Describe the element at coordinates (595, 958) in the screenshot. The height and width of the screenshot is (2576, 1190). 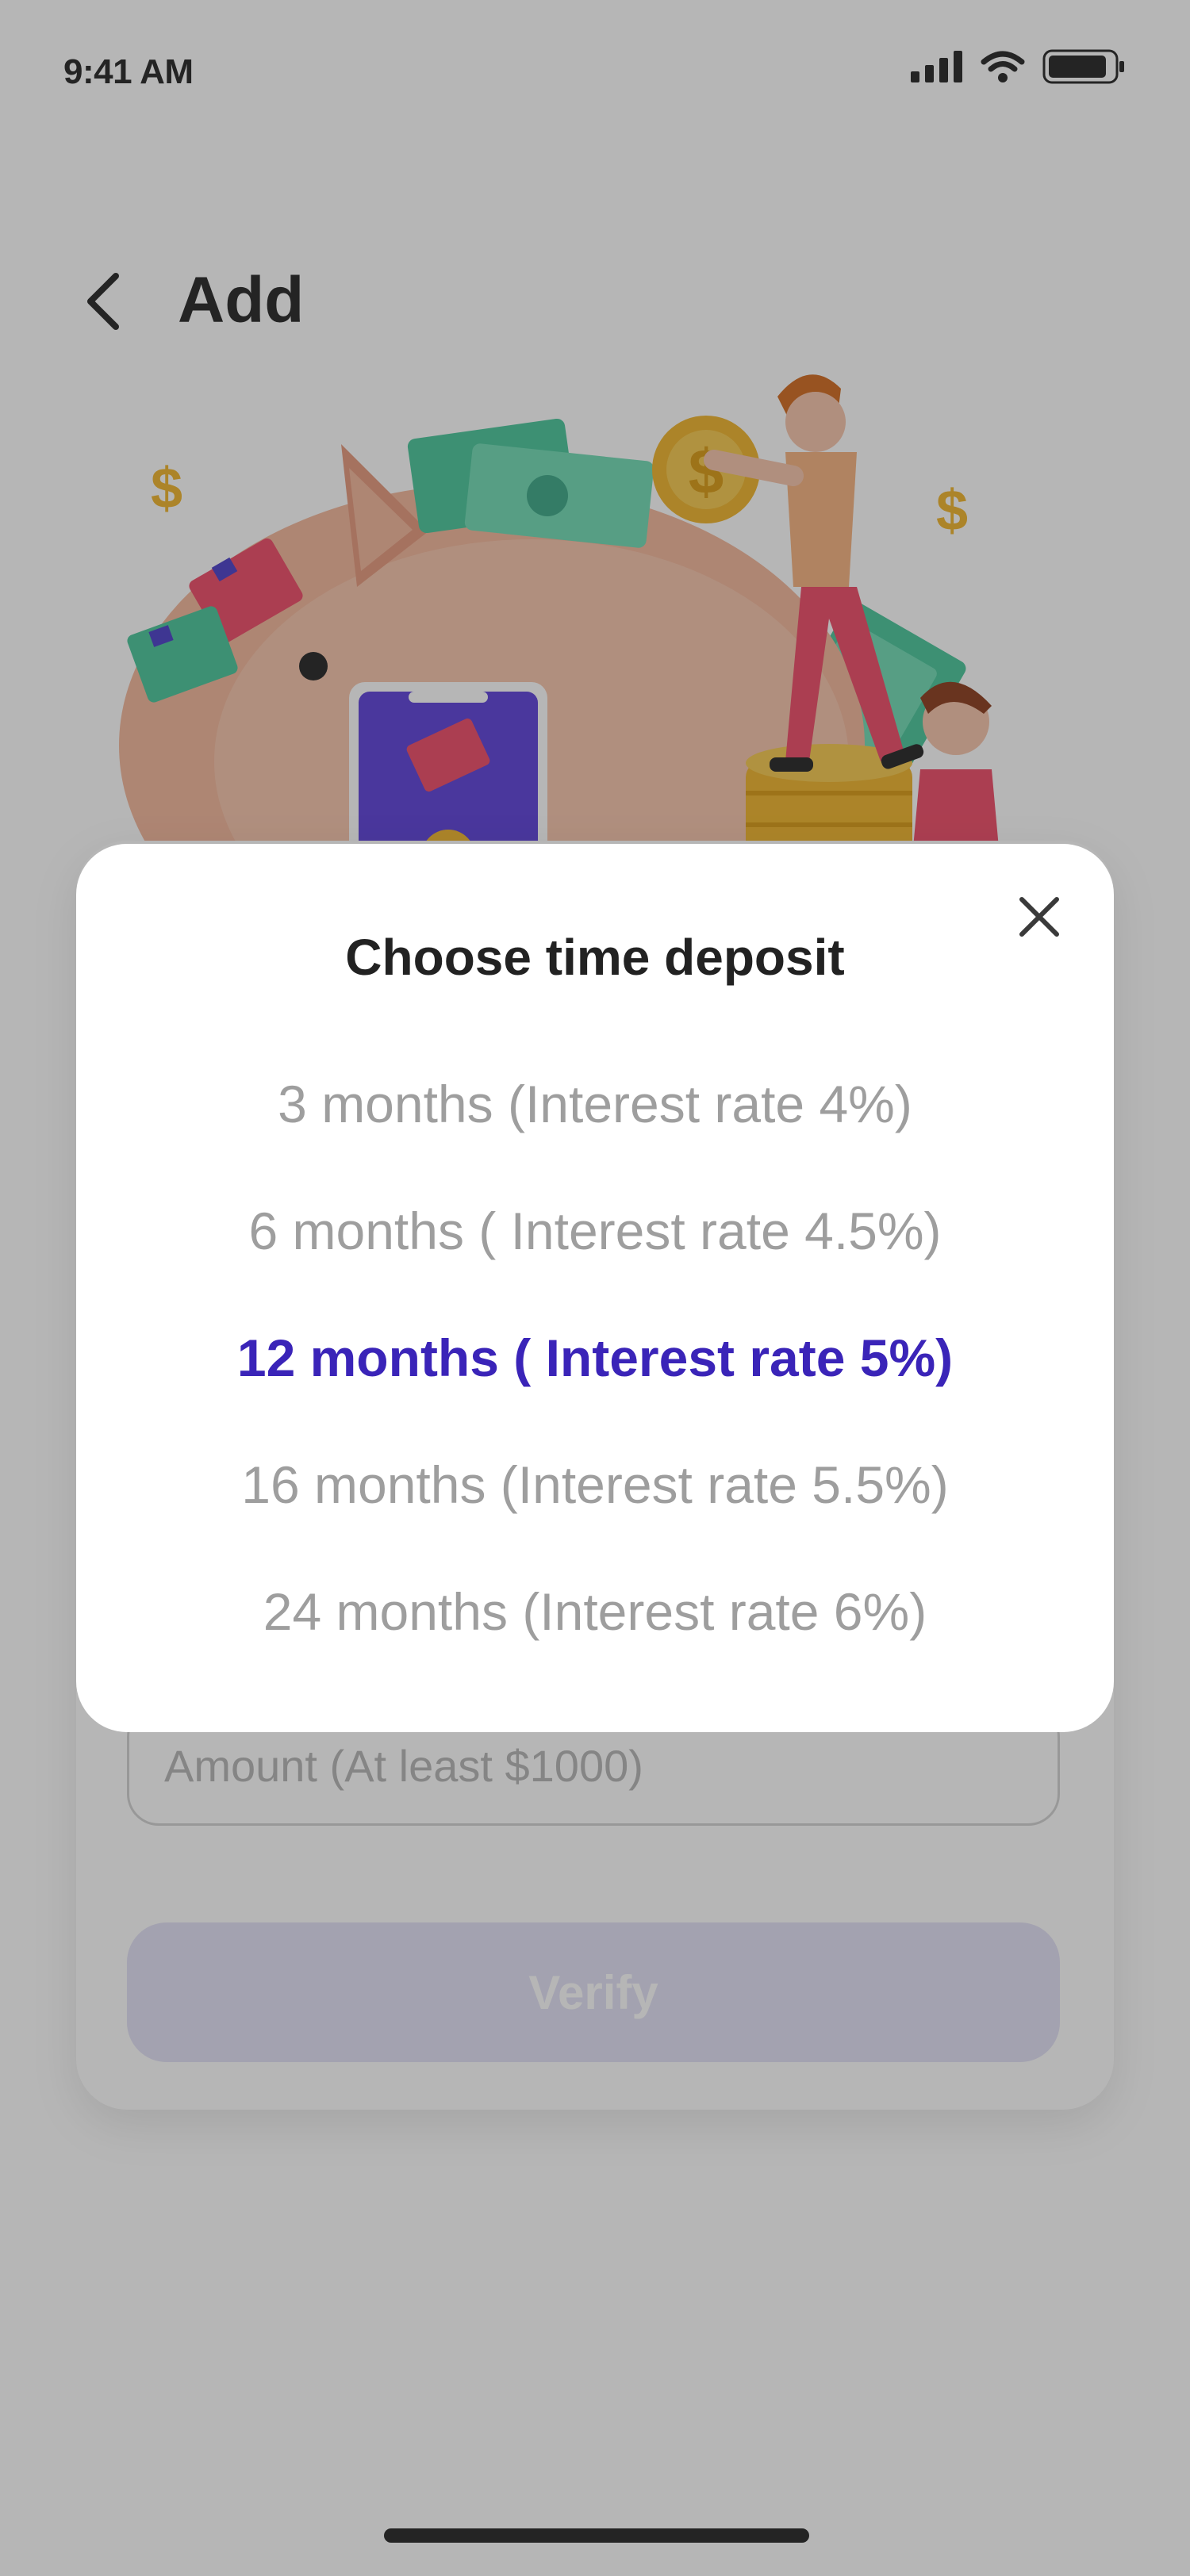
I see `modal-title: Choose time deposit` at that location.